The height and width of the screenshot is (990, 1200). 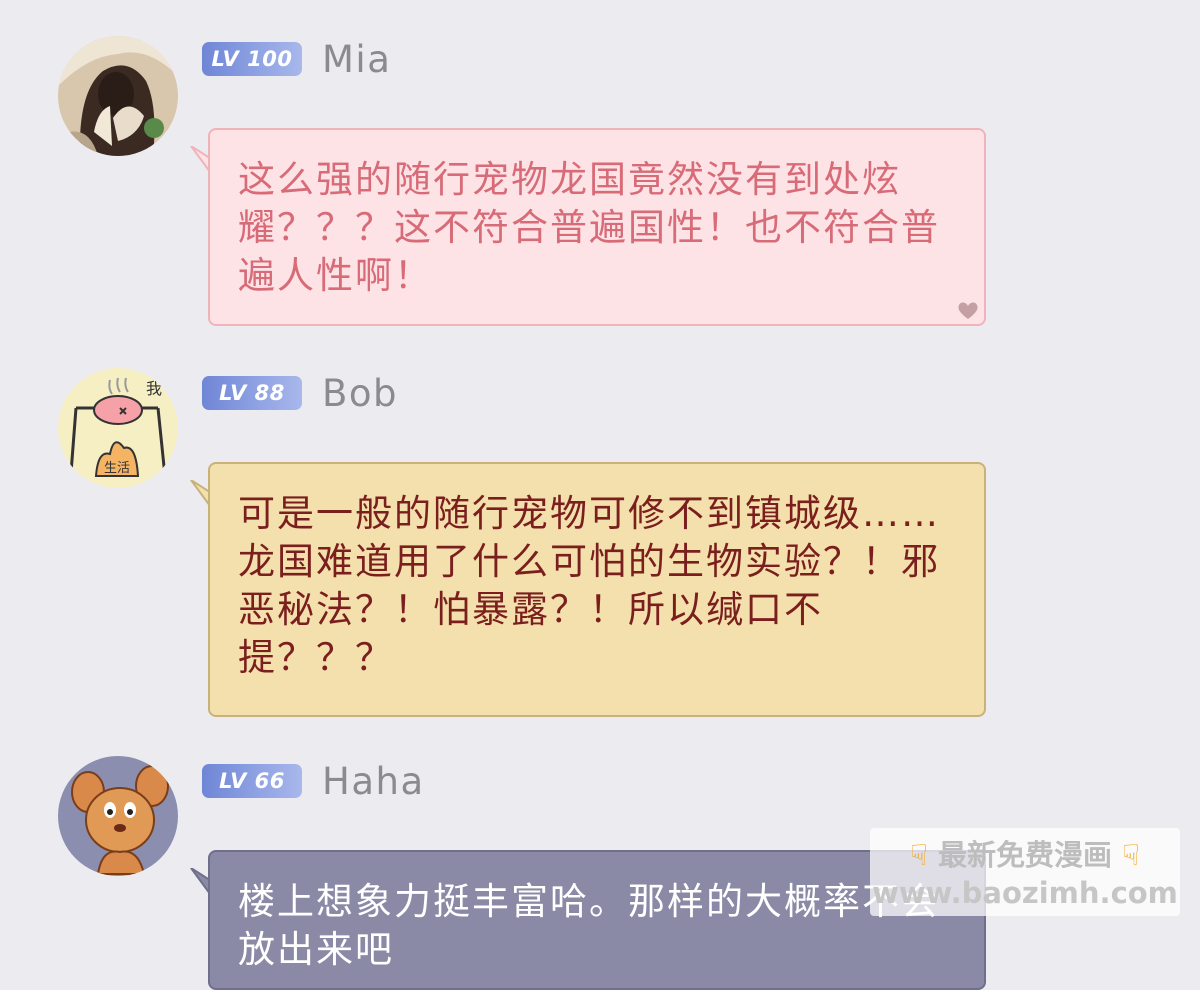 I want to click on girl-portrait-avatar-icon, so click(x=118, y=96).